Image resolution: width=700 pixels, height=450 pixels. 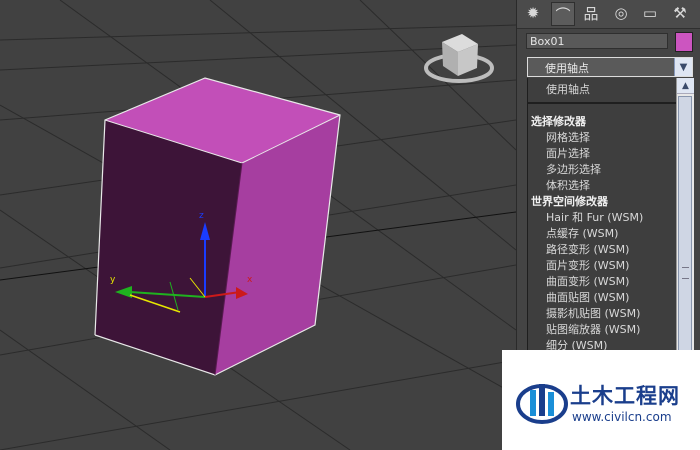 I want to click on motion-tab: ◎, so click(x=621, y=13).